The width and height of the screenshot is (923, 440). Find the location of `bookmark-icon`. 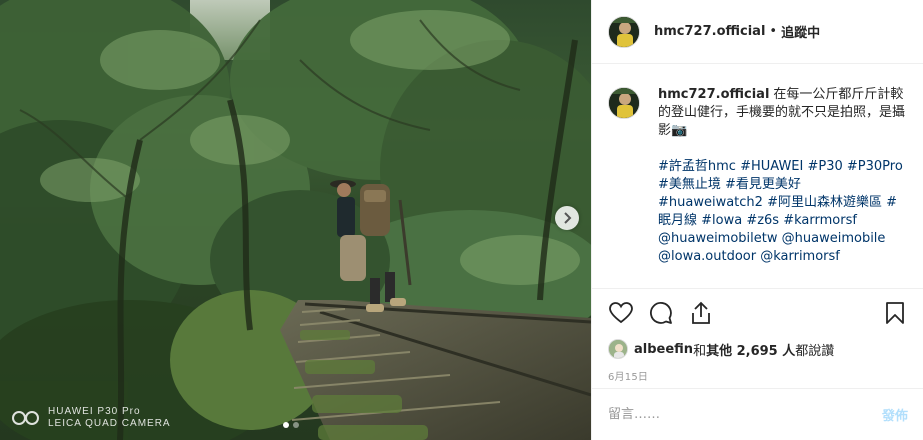

bookmark-icon is located at coordinates (895, 313).